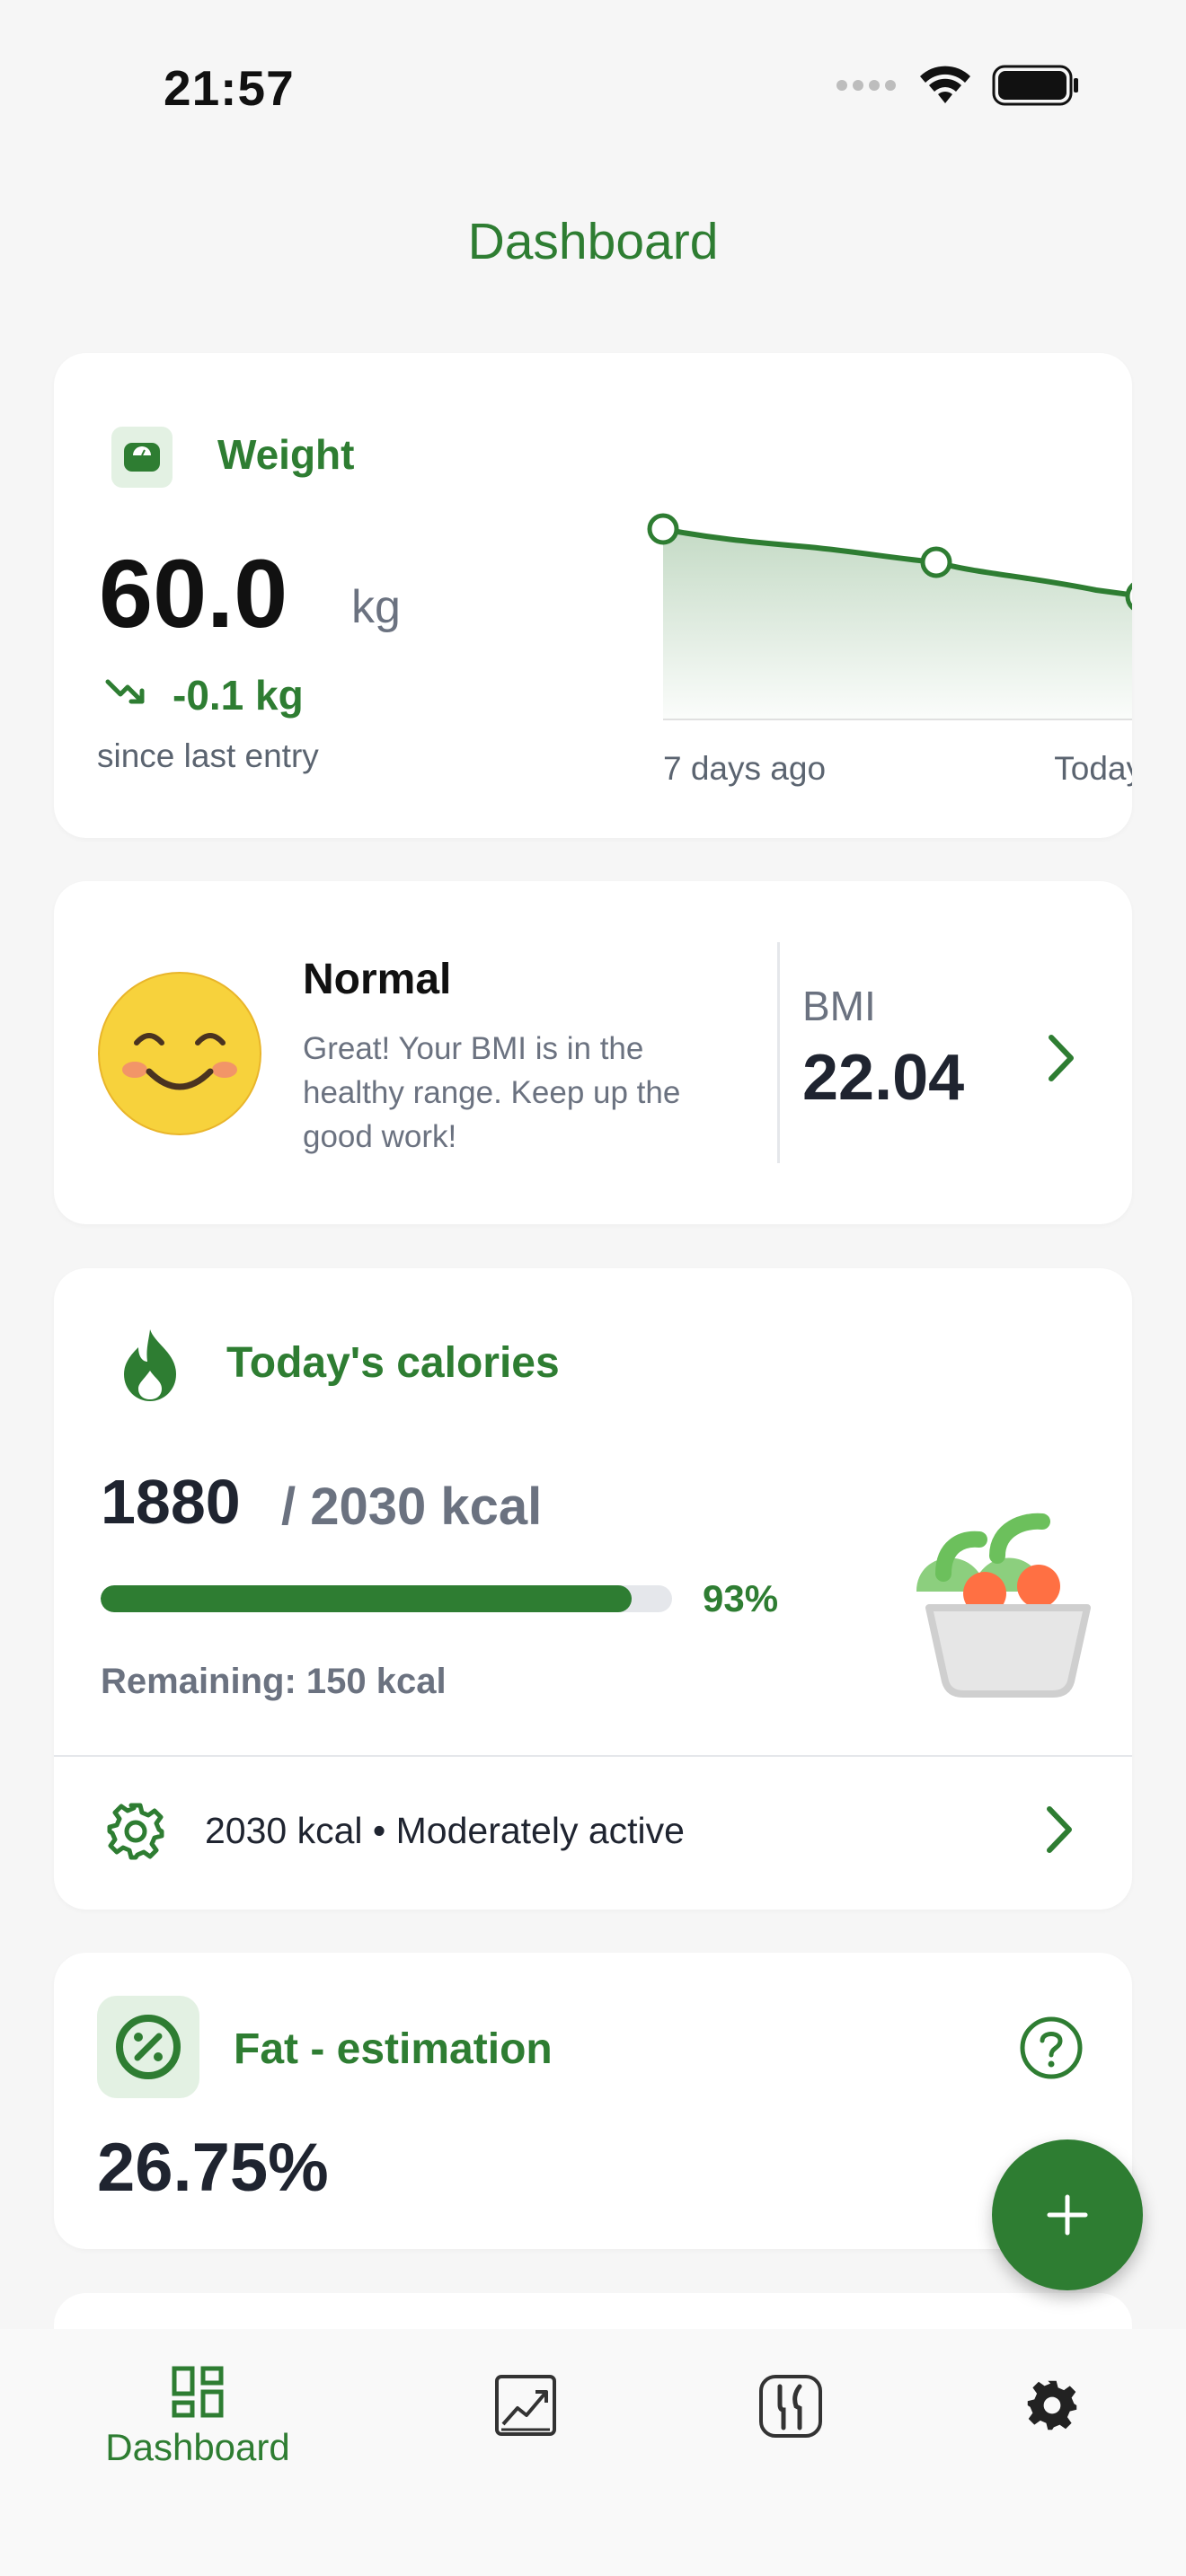 The image size is (1186, 2576). What do you see at coordinates (393, 1363) in the screenshot?
I see `calories-title: Today's calories` at bounding box center [393, 1363].